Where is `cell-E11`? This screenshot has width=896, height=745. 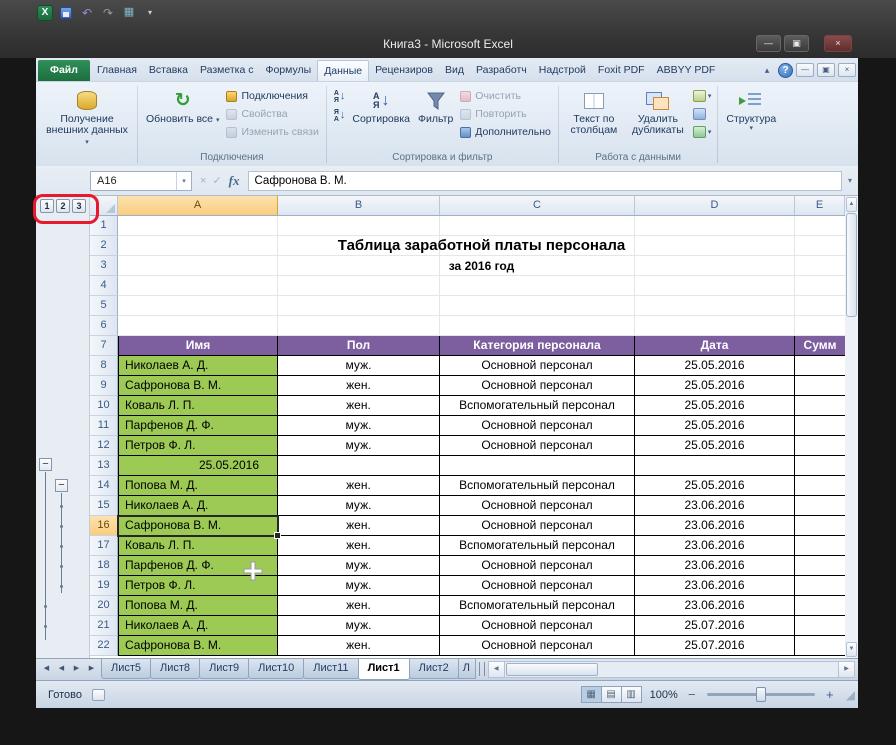 cell-E11 is located at coordinates (820, 426).